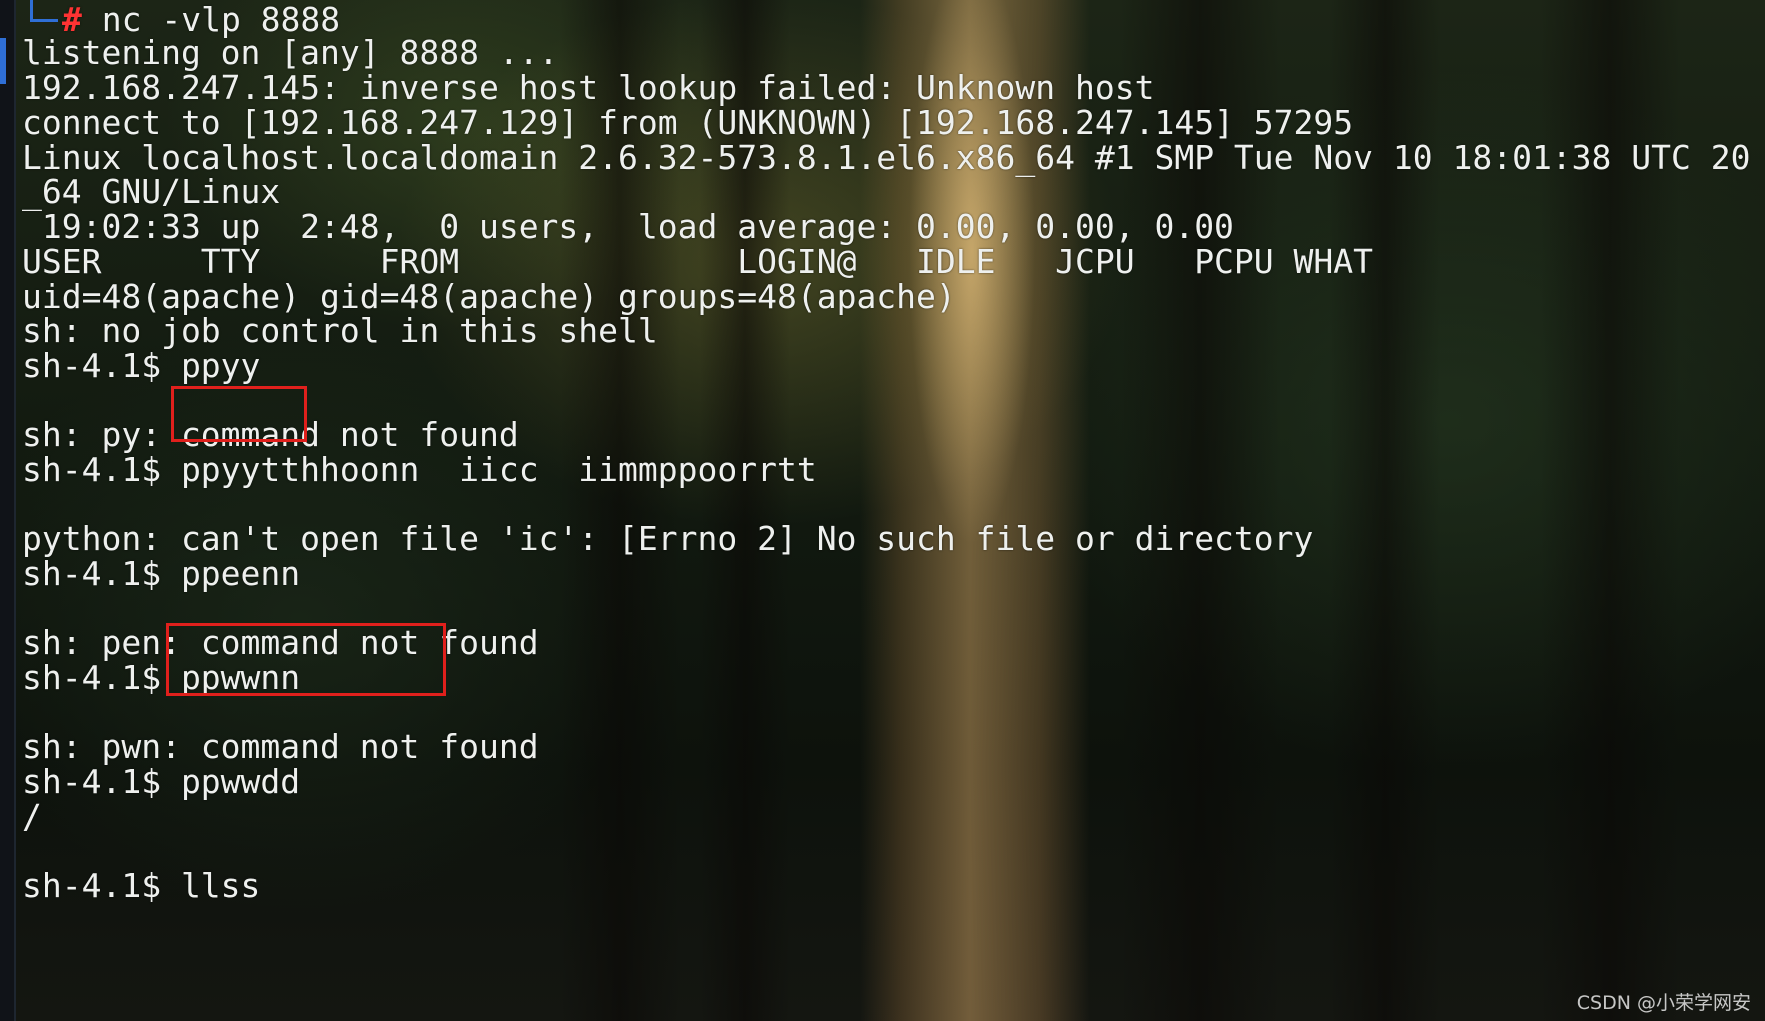 This screenshot has height=1021, width=1765. I want to click on output-line: /, so click(32, 816).